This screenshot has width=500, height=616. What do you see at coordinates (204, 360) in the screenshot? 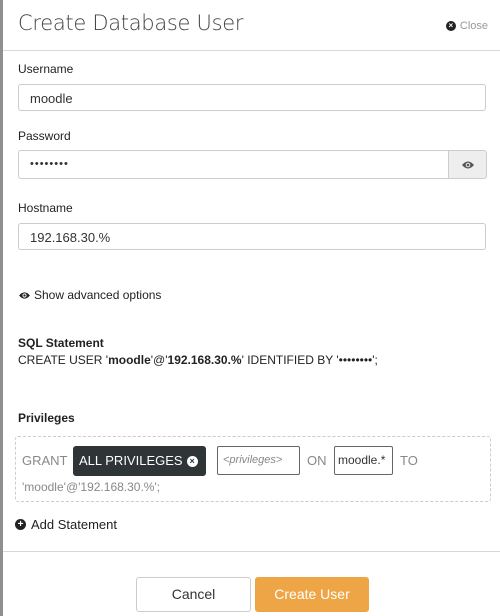
I see `sql-host: 192.168.30.%` at bounding box center [204, 360].